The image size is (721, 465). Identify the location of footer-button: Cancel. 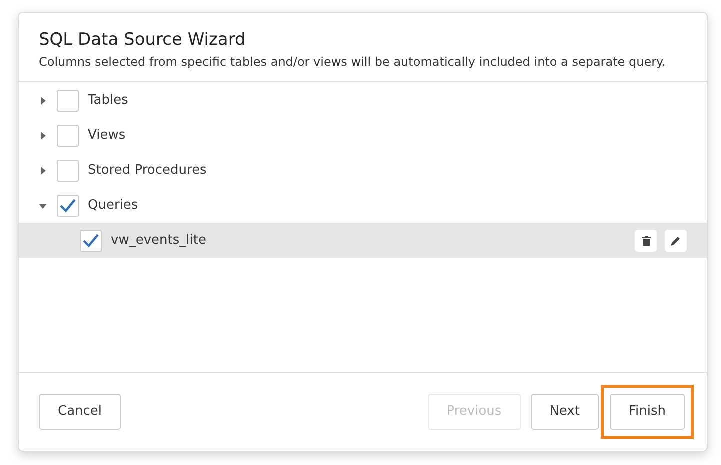
(80, 412).